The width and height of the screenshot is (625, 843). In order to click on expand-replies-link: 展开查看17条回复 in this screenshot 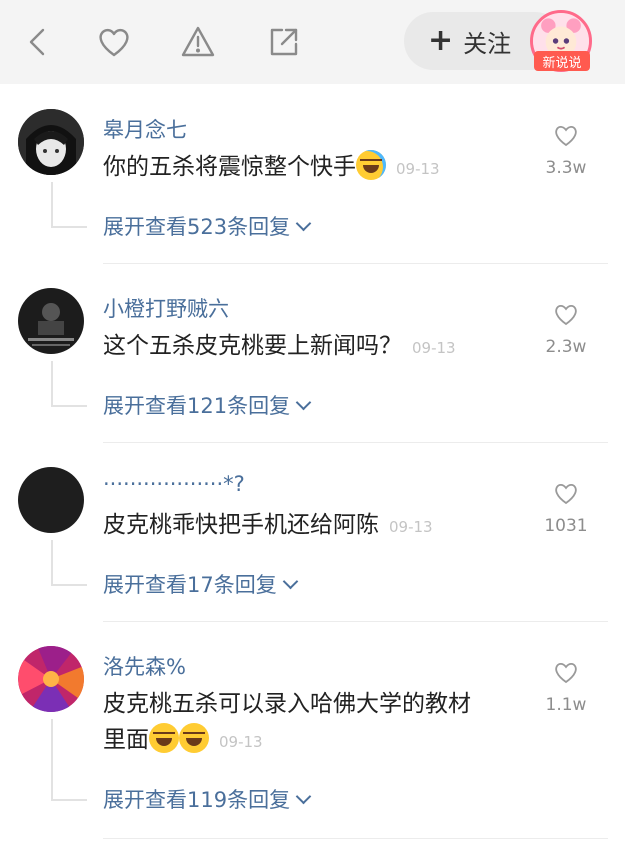, I will do `click(201, 584)`.